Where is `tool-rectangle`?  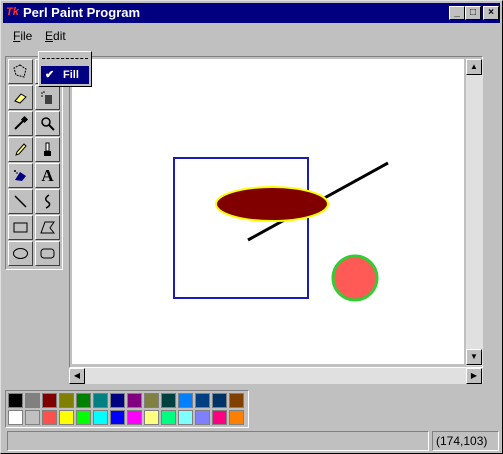
tool-rectangle is located at coordinates (20, 227).